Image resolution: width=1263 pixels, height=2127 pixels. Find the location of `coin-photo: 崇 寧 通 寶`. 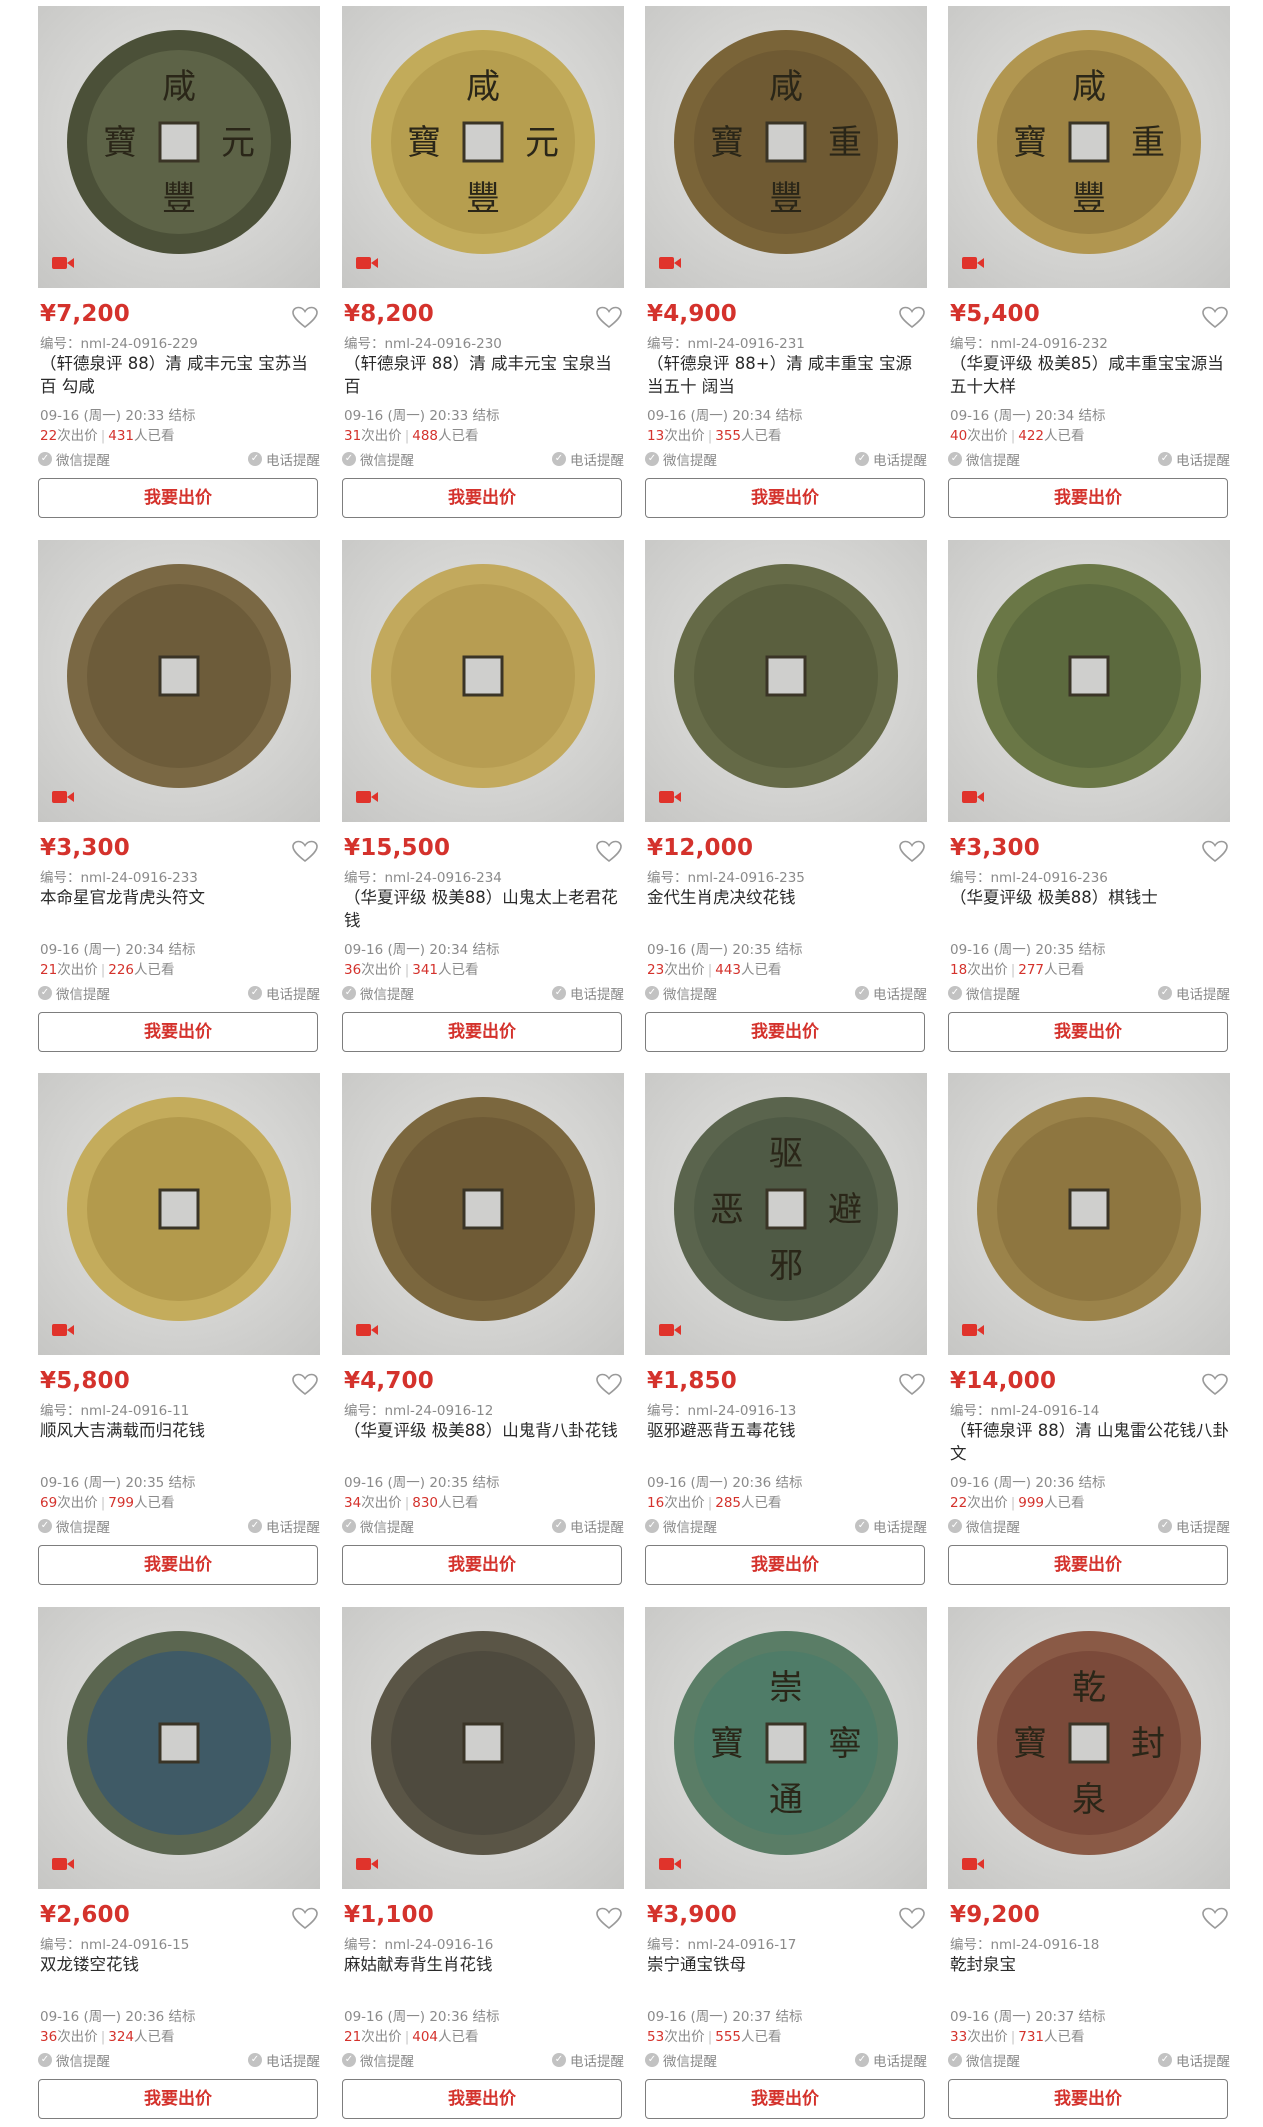

coin-photo: 崇 寧 通 寶 is located at coordinates (786, 1748).